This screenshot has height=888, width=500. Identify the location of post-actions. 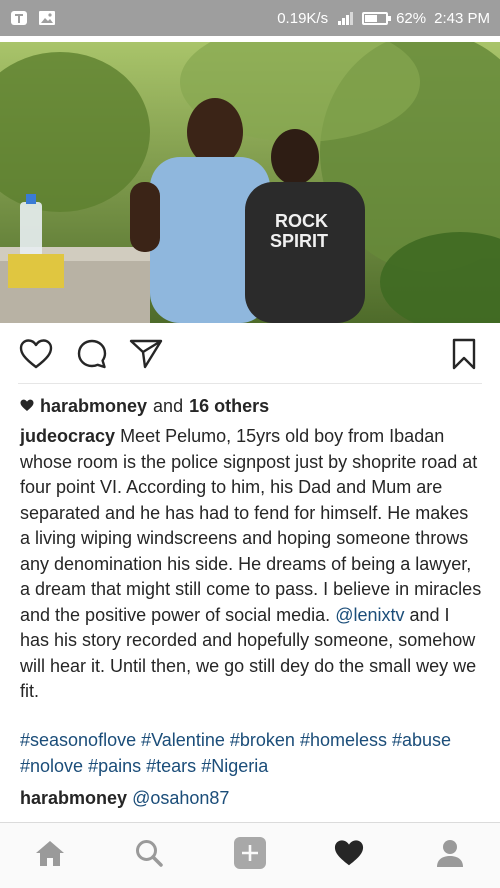
(250, 356).